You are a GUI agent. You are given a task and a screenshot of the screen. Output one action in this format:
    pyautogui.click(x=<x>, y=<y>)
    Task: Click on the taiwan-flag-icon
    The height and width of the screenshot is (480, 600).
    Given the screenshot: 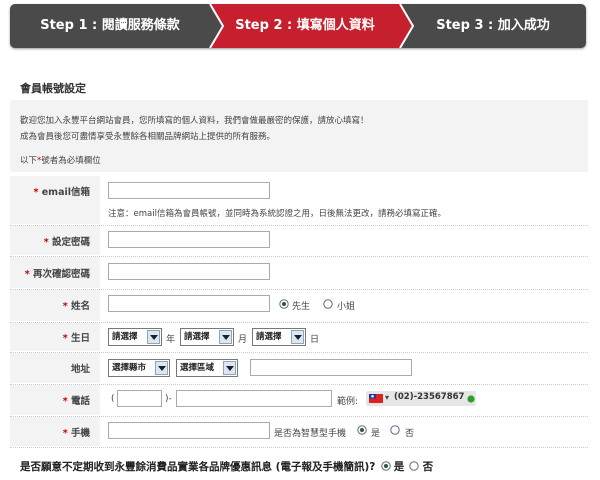 What is the action you would take?
    pyautogui.click(x=376, y=398)
    